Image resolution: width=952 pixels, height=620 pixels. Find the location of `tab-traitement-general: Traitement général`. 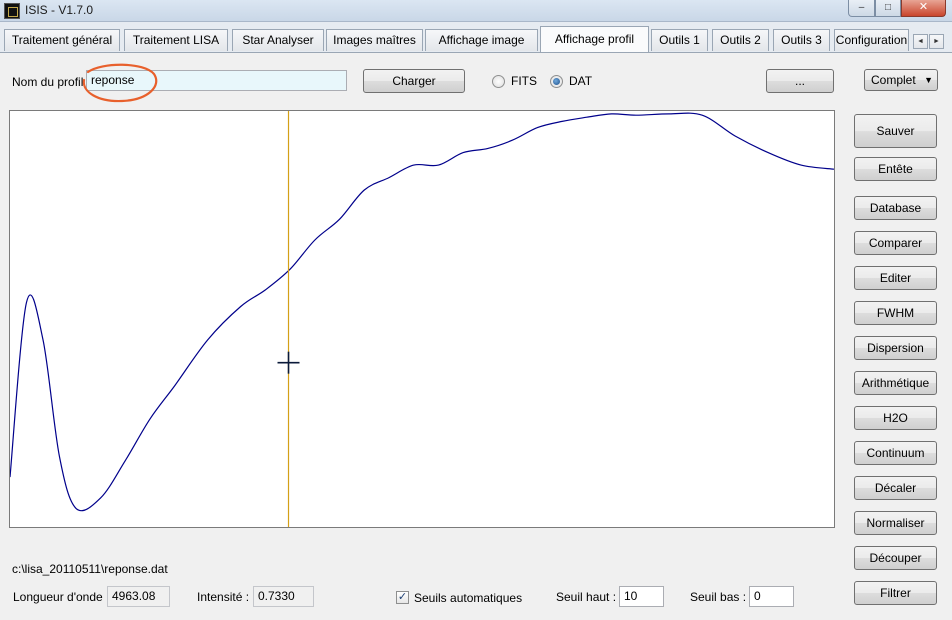

tab-traitement-general: Traitement général is located at coordinates (62, 40).